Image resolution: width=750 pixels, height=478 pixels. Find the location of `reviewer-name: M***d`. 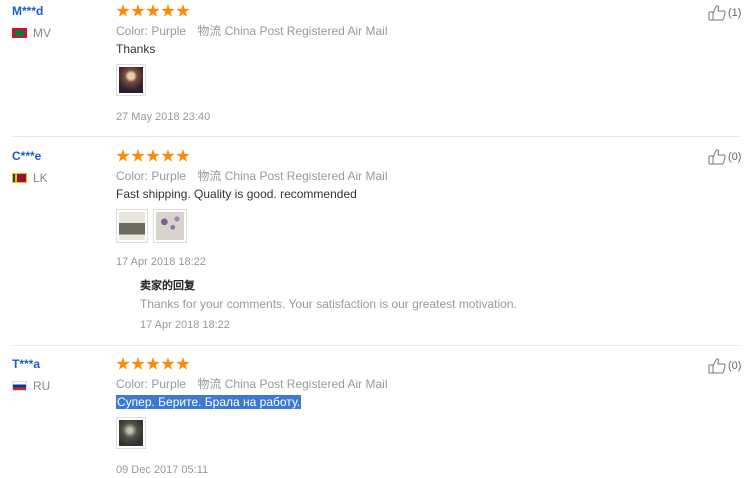

reviewer-name: M***d is located at coordinates (27, 11).